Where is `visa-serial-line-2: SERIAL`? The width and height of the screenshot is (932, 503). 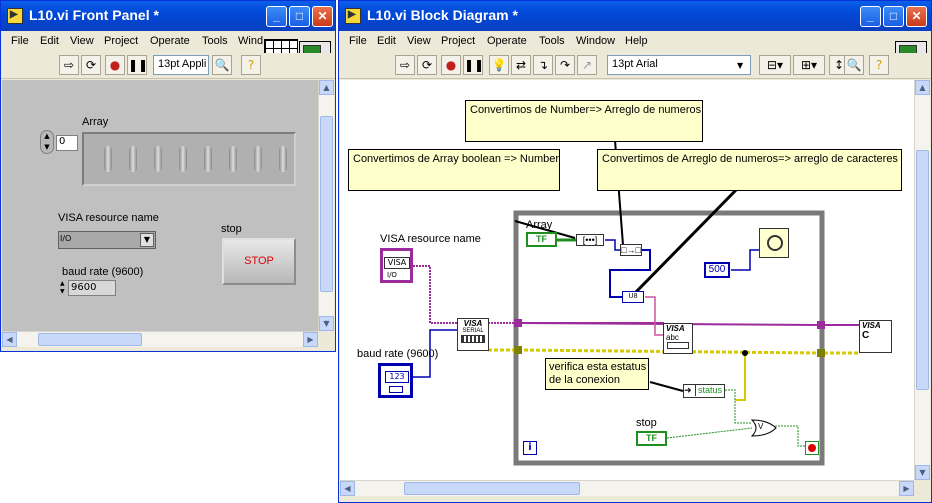
visa-serial-line-2: SERIAL is located at coordinates (473, 331).